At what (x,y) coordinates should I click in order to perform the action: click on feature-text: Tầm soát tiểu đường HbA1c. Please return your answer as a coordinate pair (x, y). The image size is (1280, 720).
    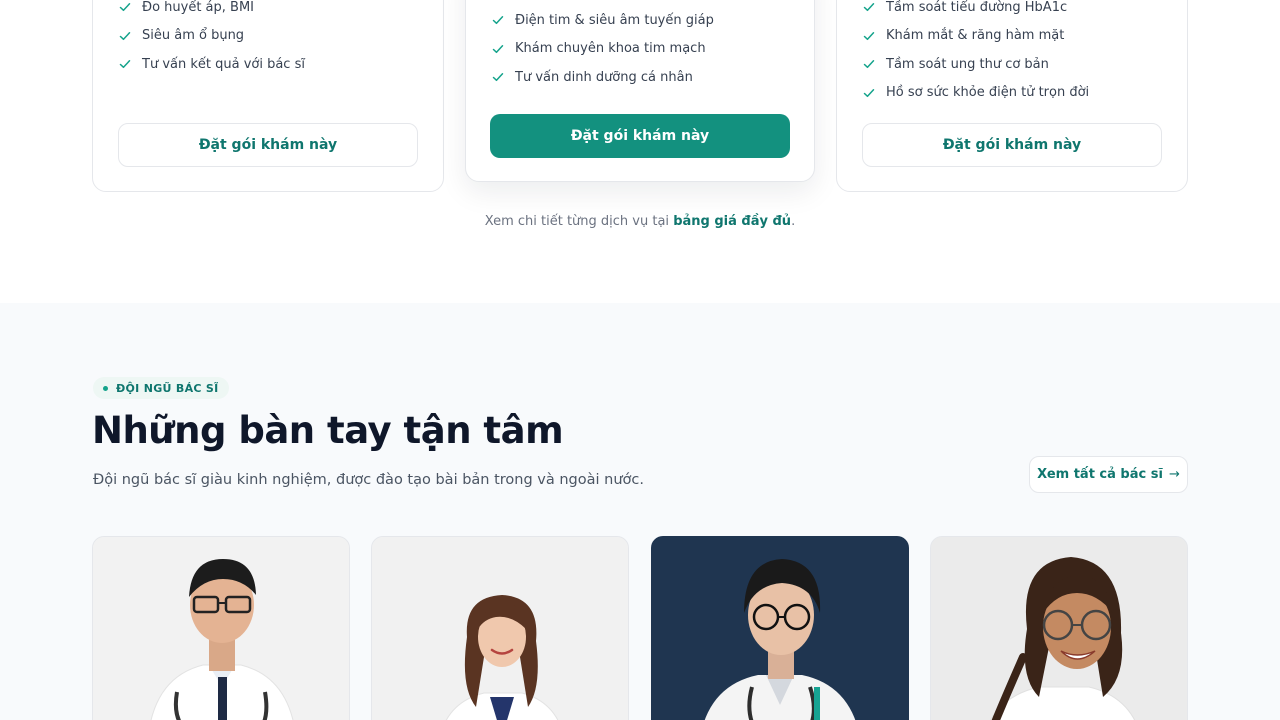
    Looking at the image, I should click on (977, 7).